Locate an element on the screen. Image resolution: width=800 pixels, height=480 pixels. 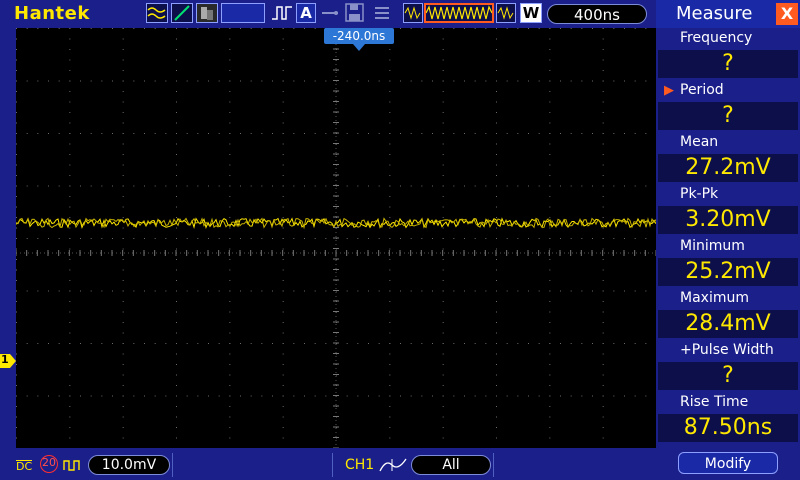
trigger-edge-icon is located at coordinates (282, 13).